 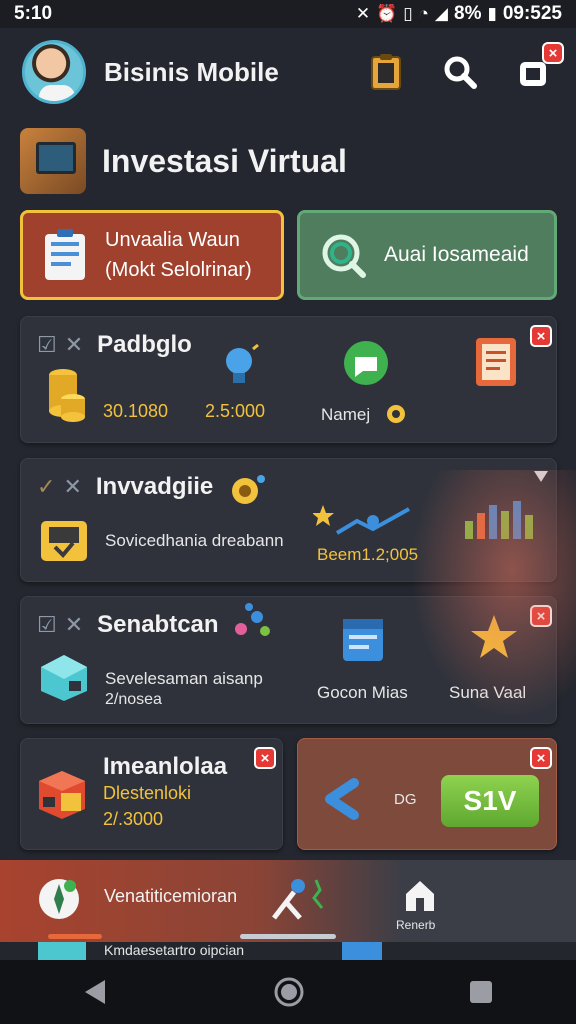 What do you see at coordinates (386, 72) in the screenshot?
I see `clipboard-icon` at bounding box center [386, 72].